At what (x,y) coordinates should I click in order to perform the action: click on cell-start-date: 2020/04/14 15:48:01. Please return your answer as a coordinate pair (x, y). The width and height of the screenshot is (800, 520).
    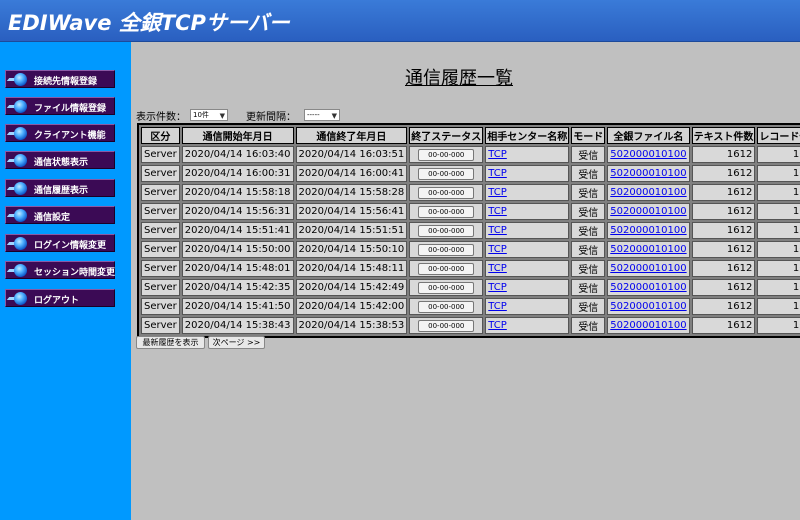
    Looking at the image, I should click on (237, 268).